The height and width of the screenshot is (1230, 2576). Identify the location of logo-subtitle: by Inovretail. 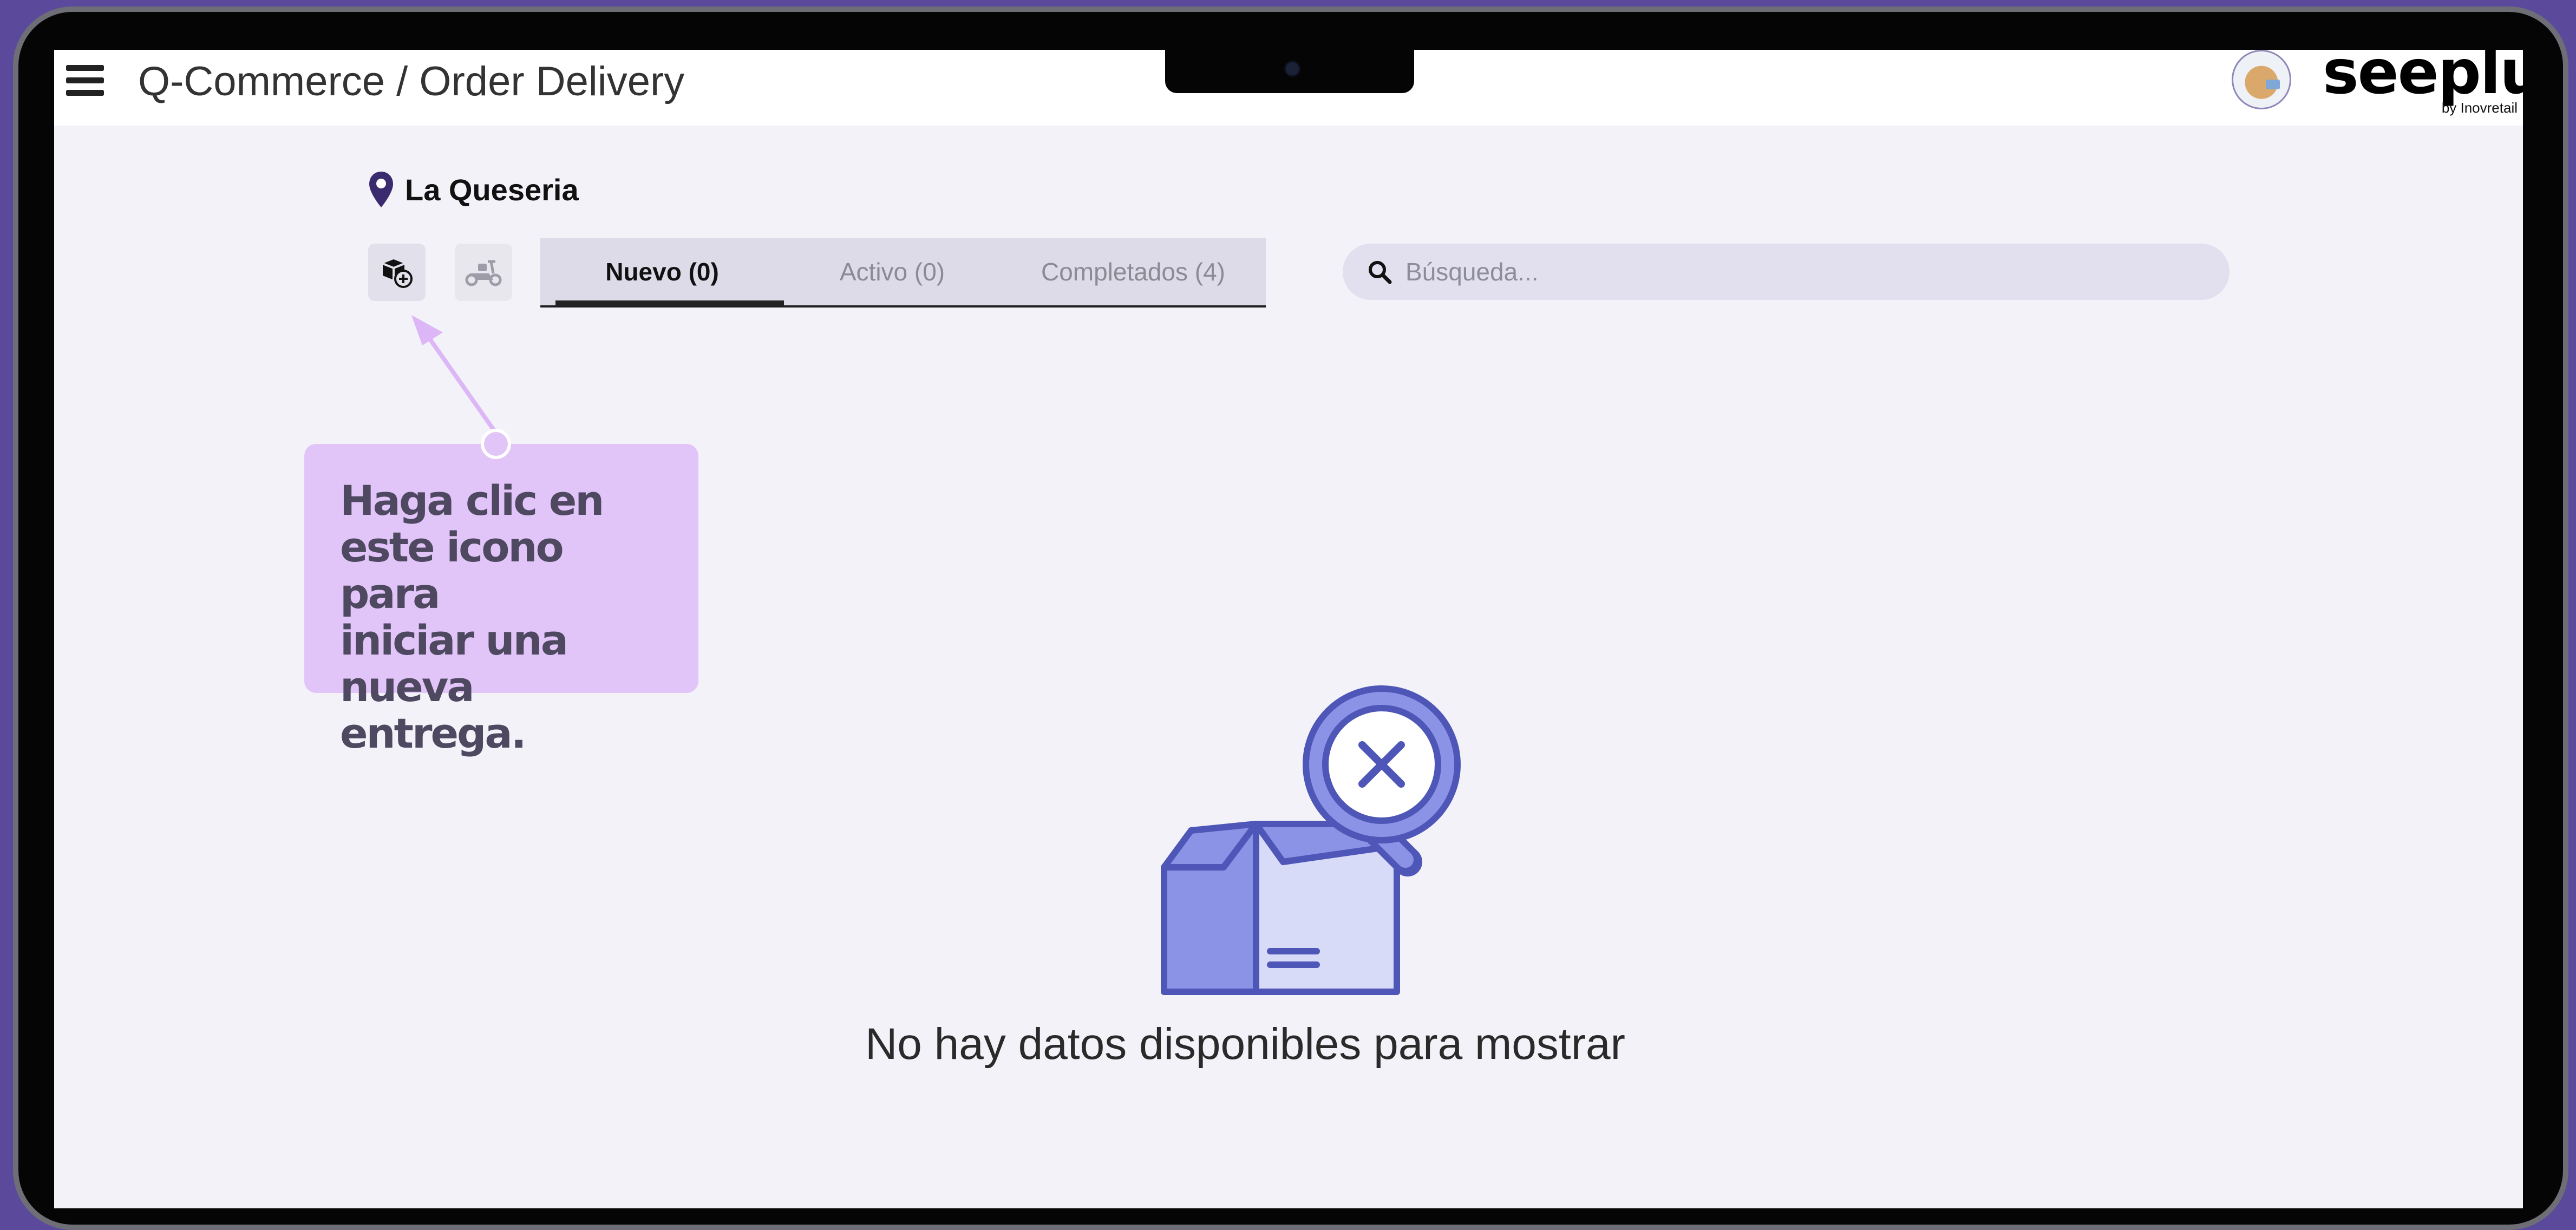
(2479, 108).